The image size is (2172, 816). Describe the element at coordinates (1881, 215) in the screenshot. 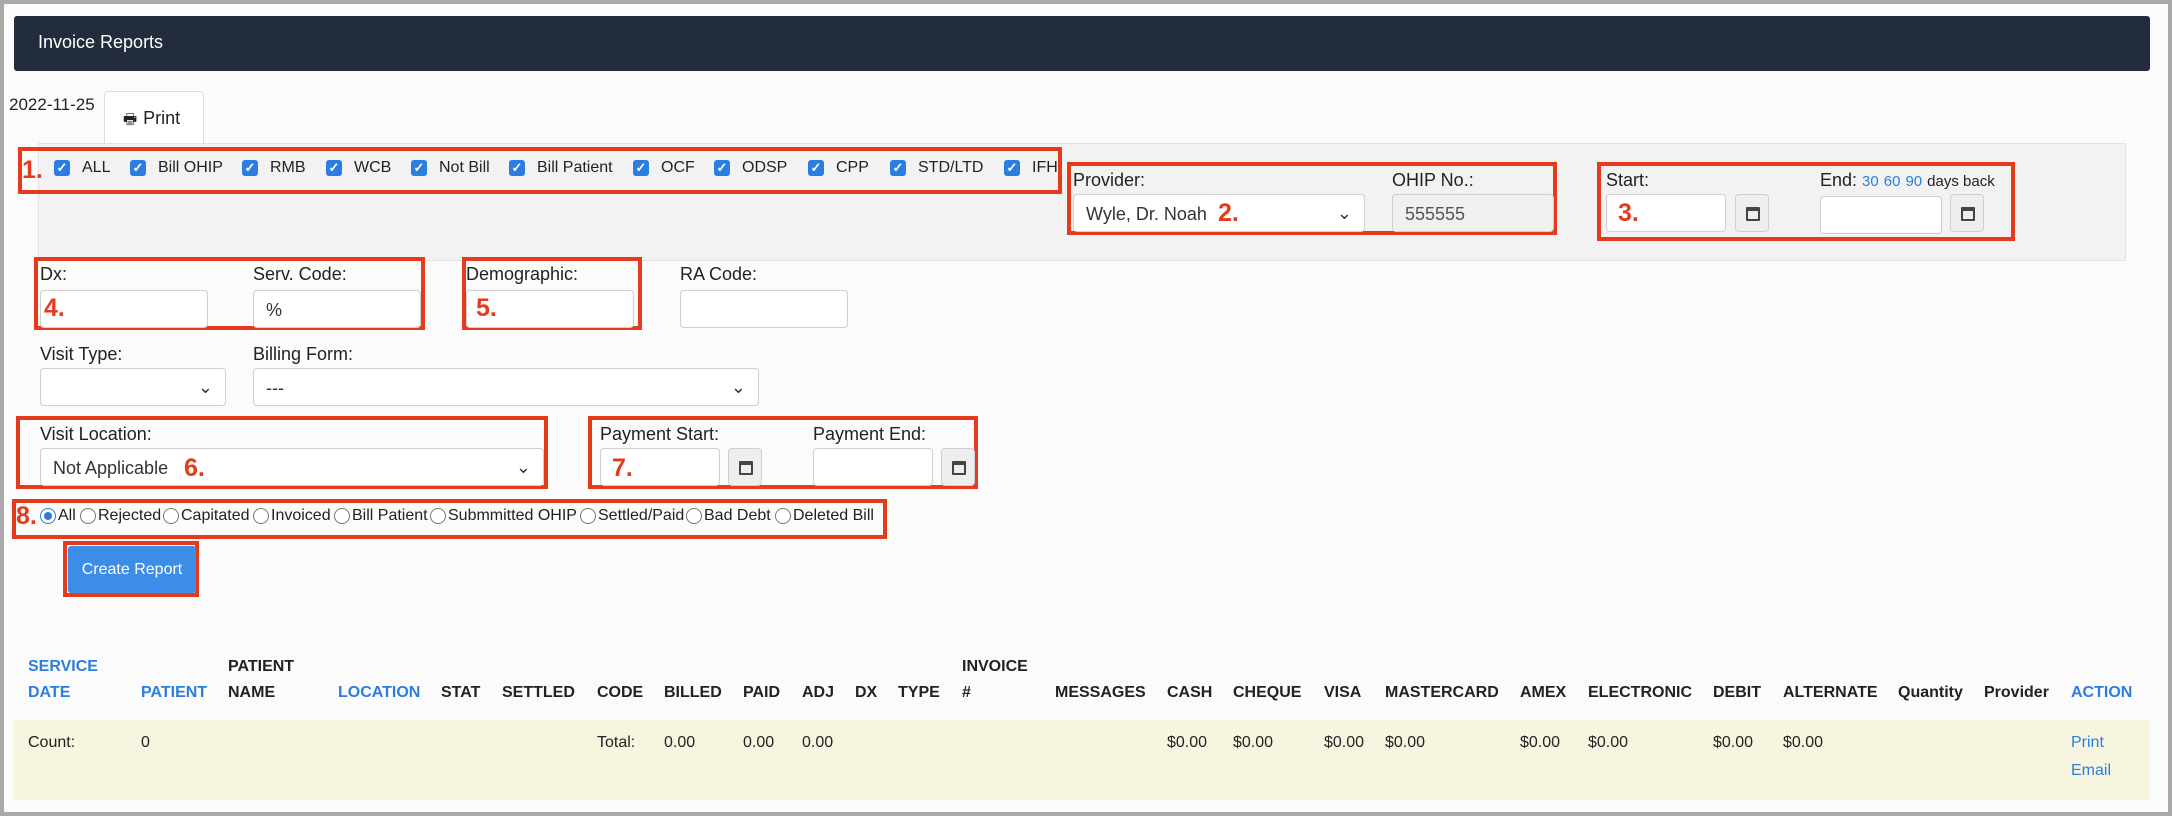

I see `end-date-input` at that location.